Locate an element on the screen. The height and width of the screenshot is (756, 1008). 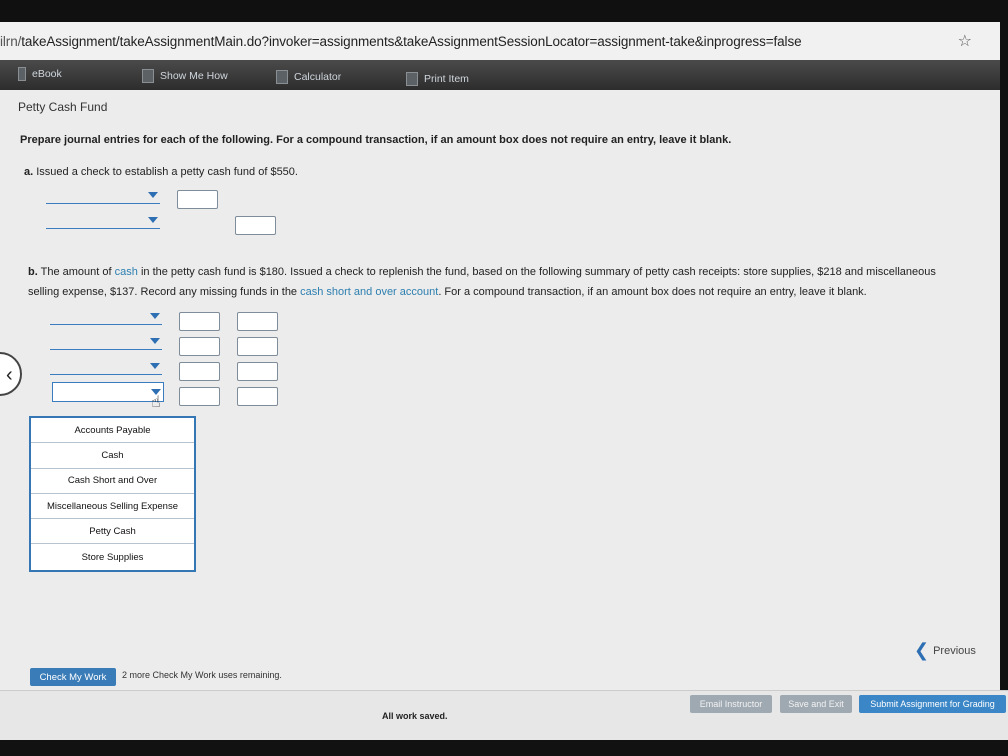
book-icon is located at coordinates (22, 74).